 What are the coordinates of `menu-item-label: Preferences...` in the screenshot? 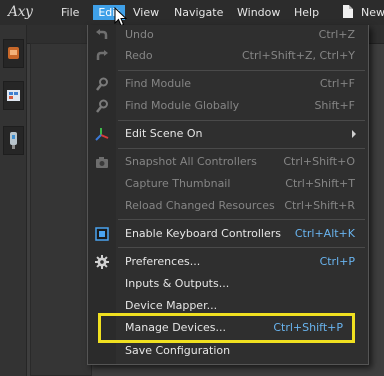 It's located at (163, 261).